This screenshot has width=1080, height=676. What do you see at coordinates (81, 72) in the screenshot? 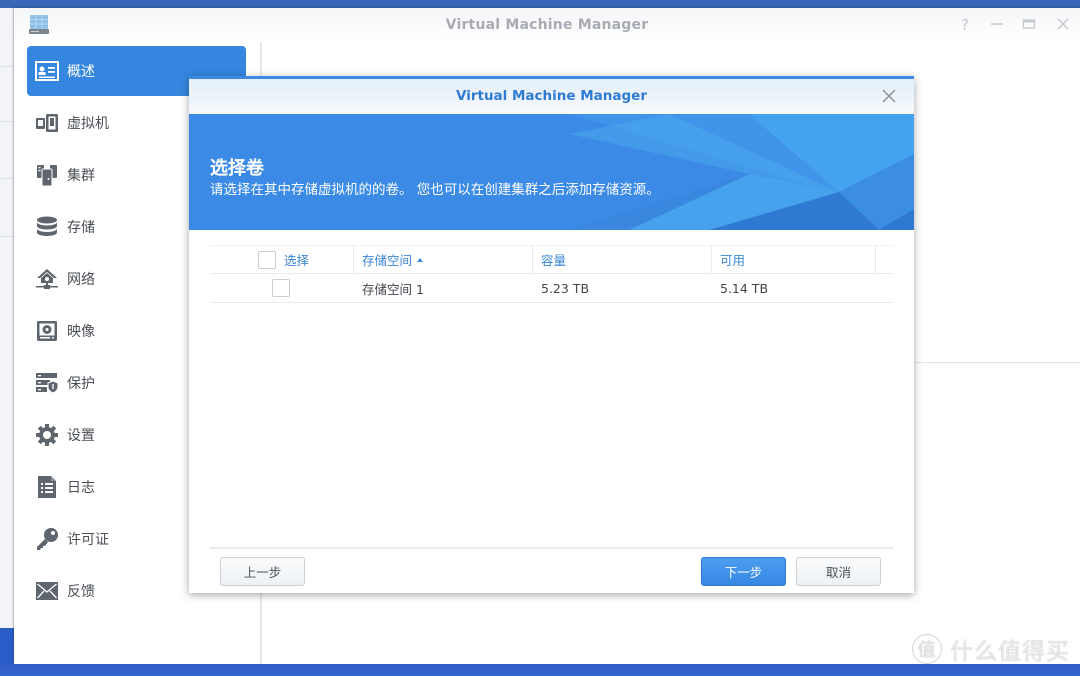
I see `sidebar-item-label: 概述` at bounding box center [81, 72].